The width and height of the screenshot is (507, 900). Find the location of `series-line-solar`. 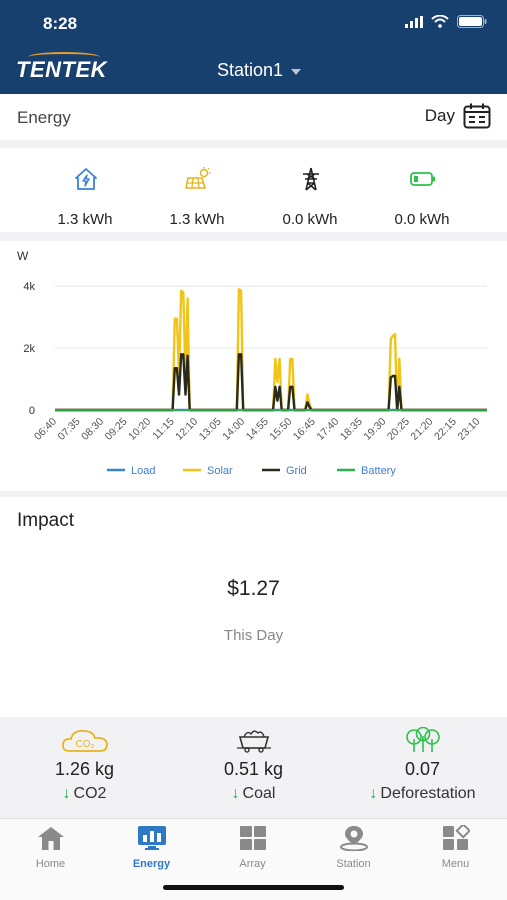

series-line-solar is located at coordinates (271, 350).